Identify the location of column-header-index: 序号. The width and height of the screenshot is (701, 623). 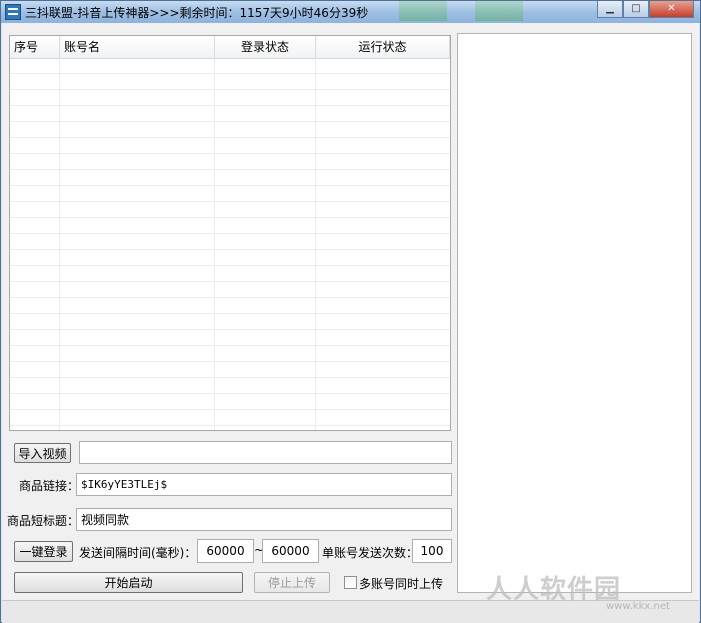
(35, 47).